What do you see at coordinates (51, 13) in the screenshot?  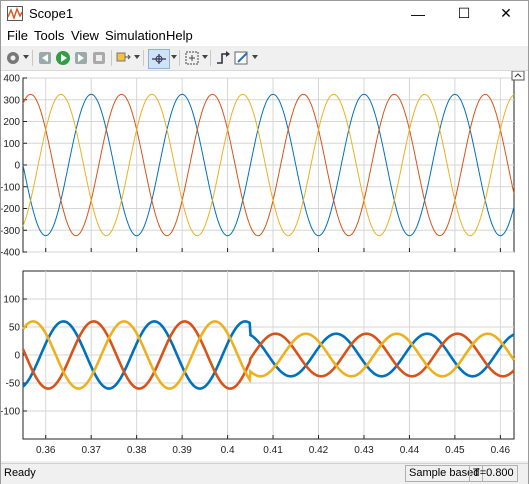 I see `window-title: Scope1` at bounding box center [51, 13].